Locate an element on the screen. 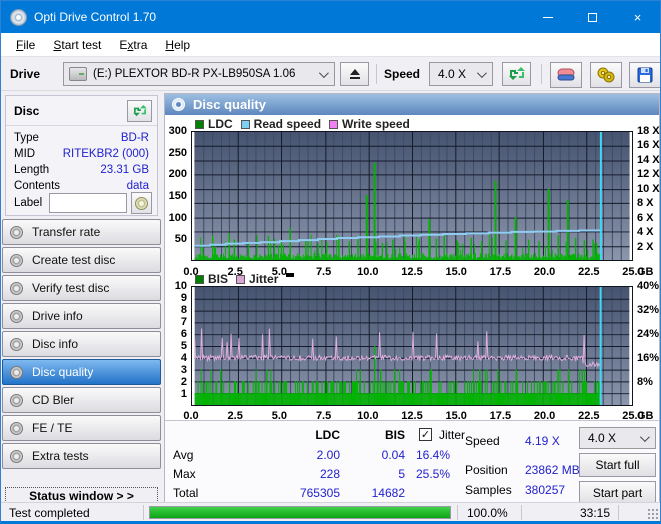 This screenshot has height=524, width=661. speed-select-value: 4.0 X is located at coordinates (452, 74).